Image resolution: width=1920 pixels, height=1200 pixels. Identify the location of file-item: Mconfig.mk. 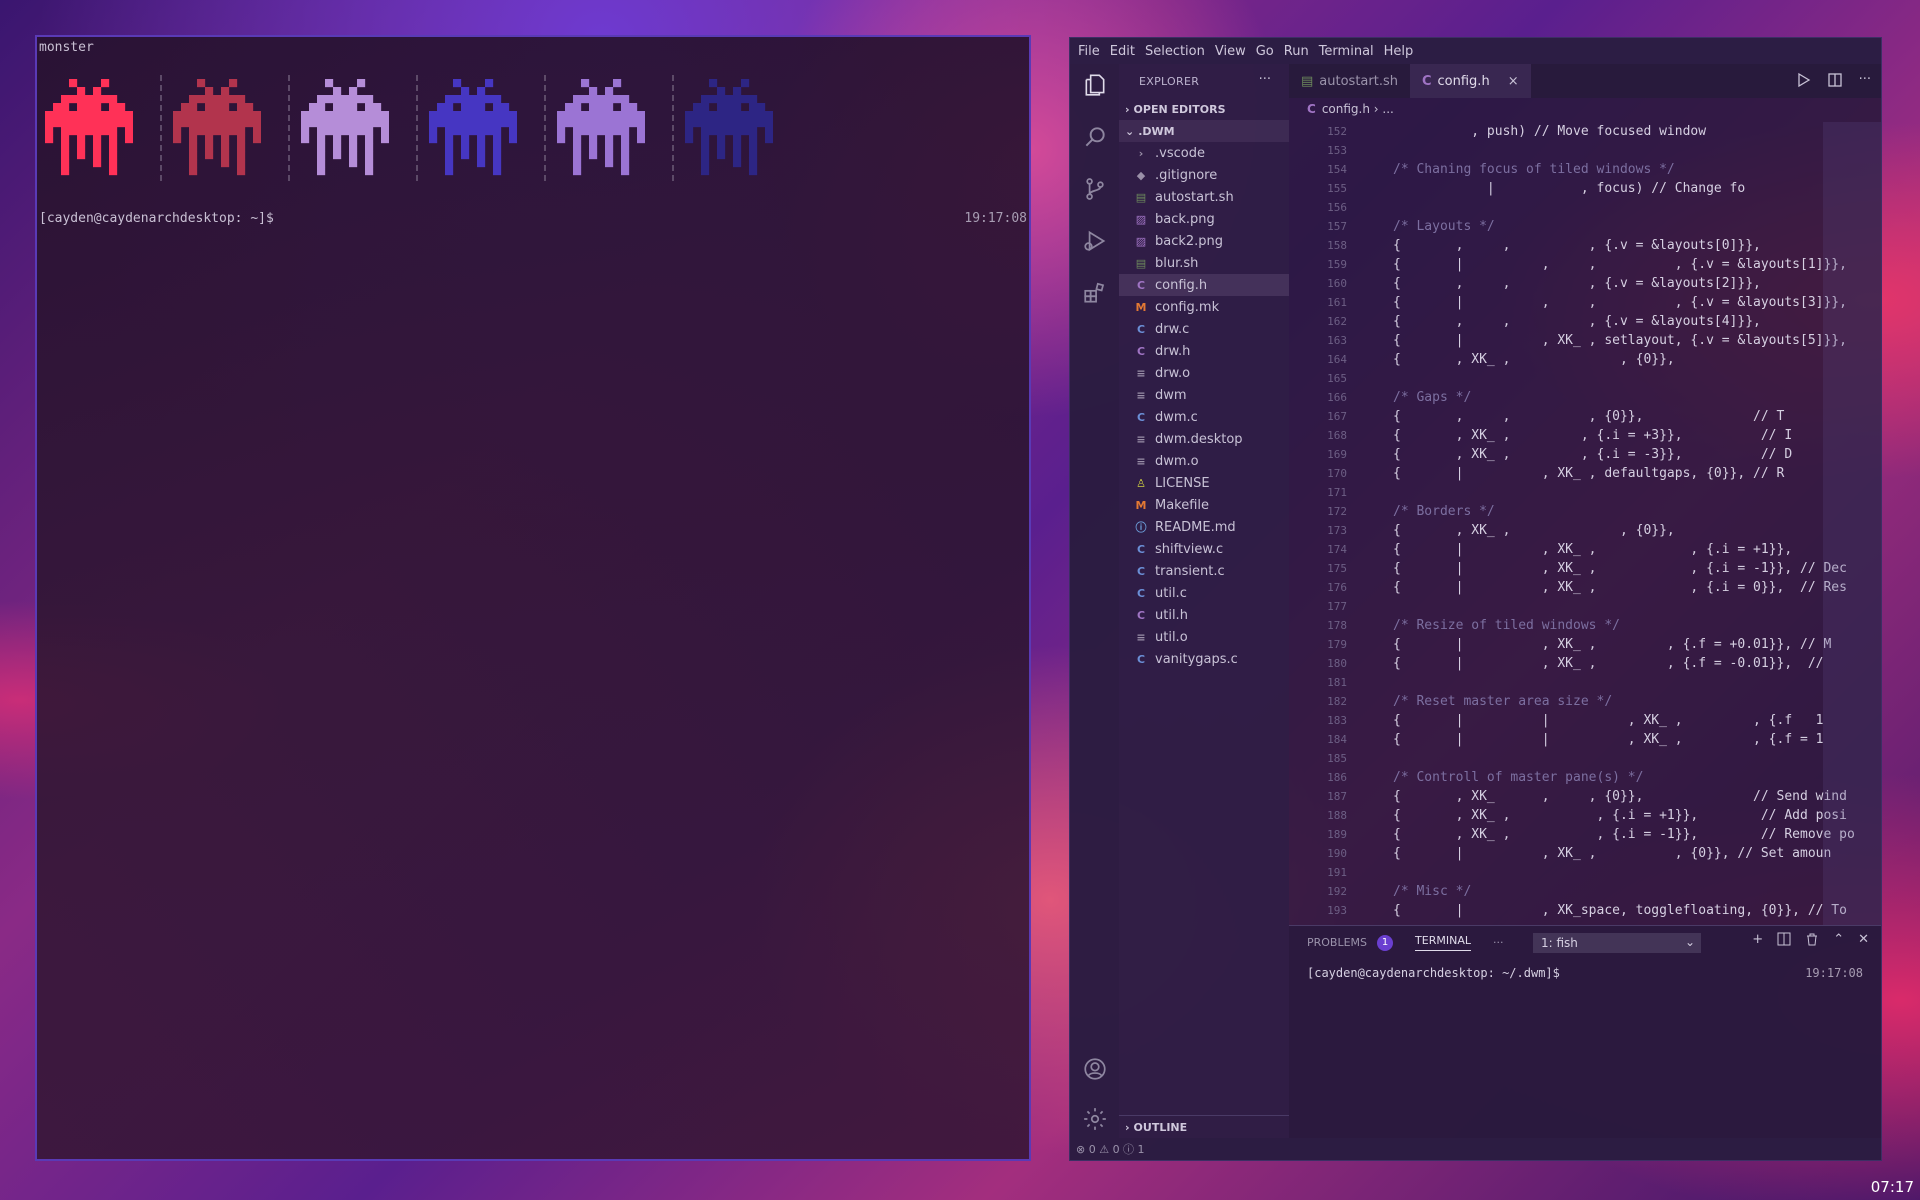
(1204, 307).